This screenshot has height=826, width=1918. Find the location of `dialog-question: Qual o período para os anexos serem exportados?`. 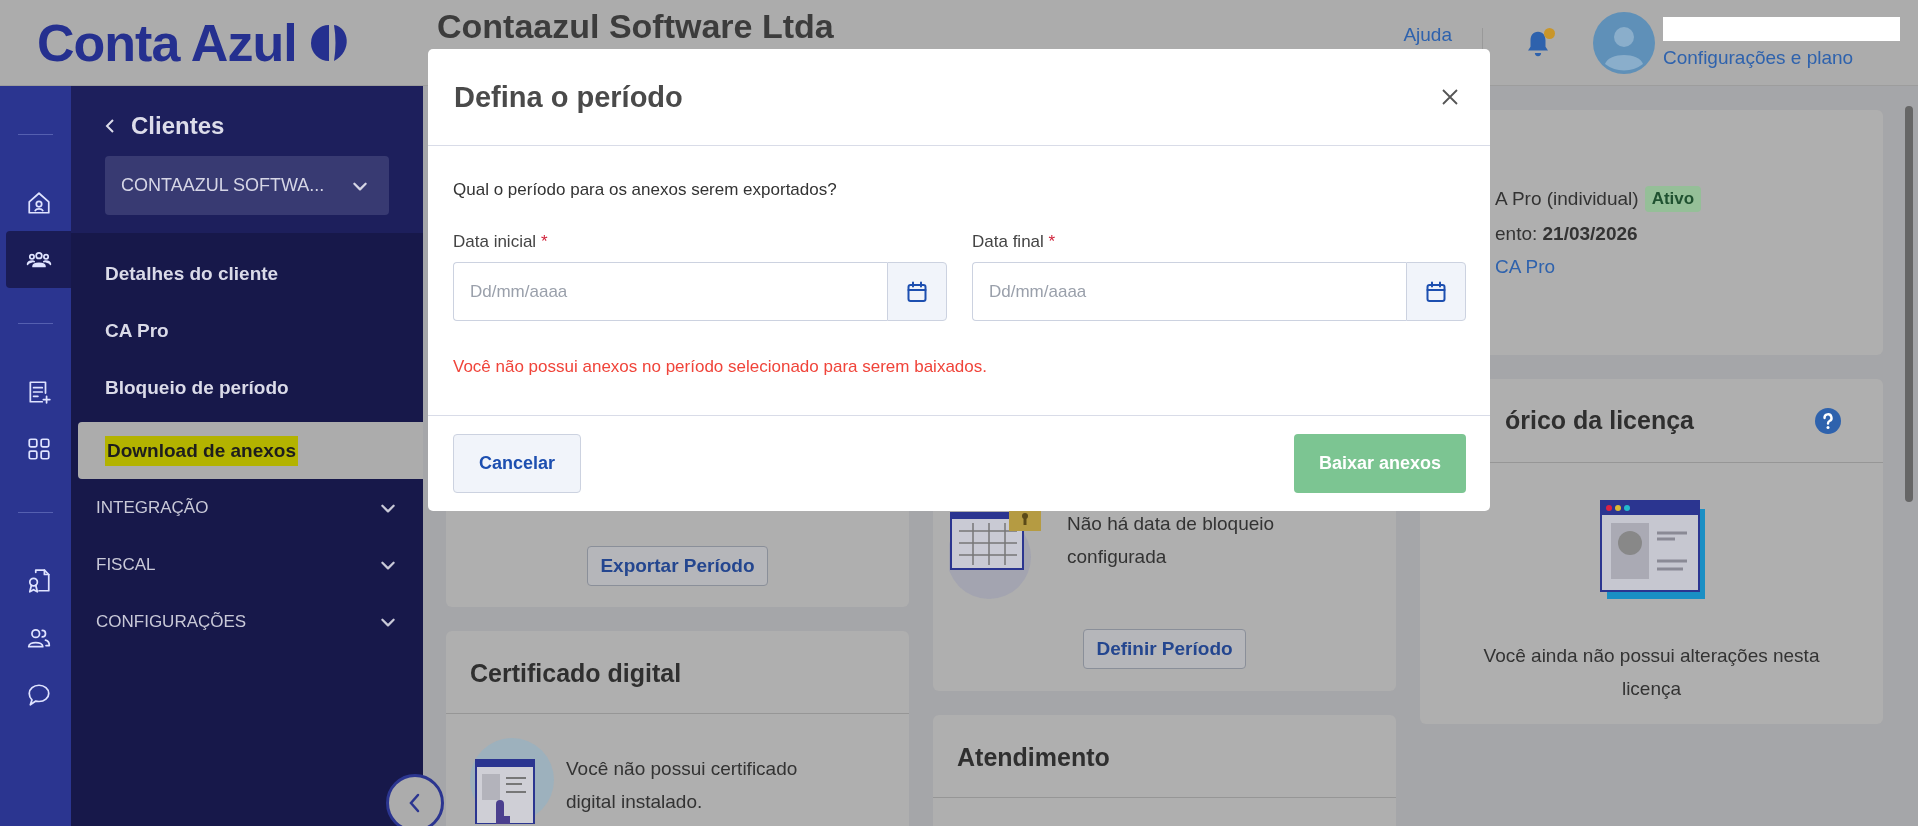

dialog-question: Qual o período para os anexos serem exportados? is located at coordinates (645, 190).